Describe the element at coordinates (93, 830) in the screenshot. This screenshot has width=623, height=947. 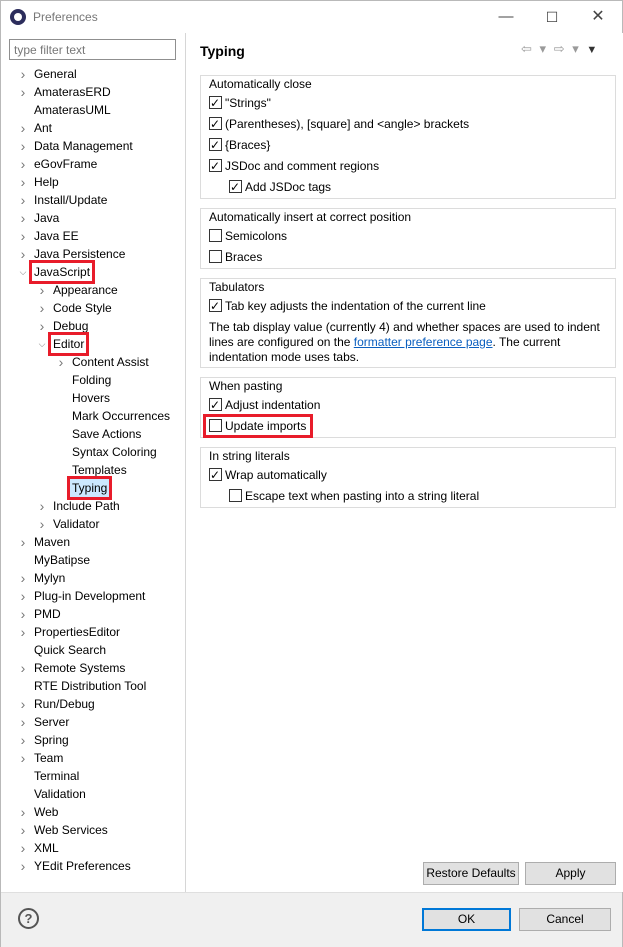
I see `tree-item-web-services: › Web Services` at that location.